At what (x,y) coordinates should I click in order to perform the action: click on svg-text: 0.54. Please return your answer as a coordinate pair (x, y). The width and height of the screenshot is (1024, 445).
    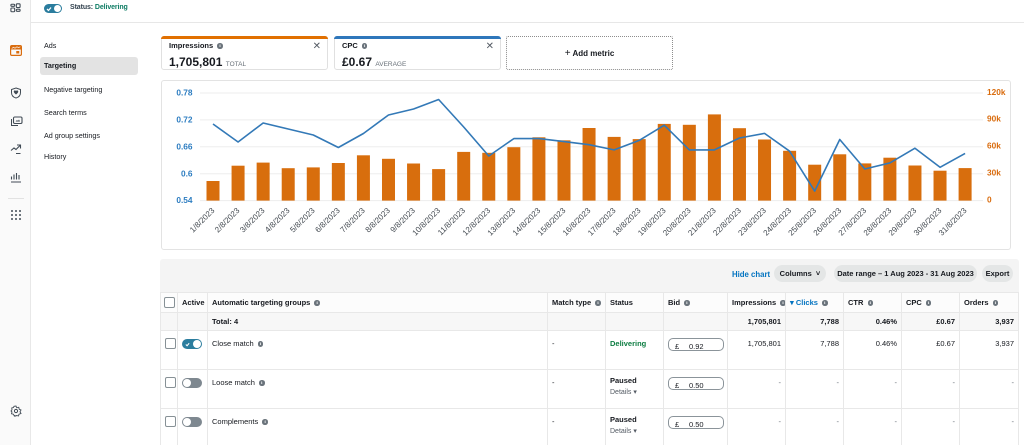
    Looking at the image, I should click on (184, 200).